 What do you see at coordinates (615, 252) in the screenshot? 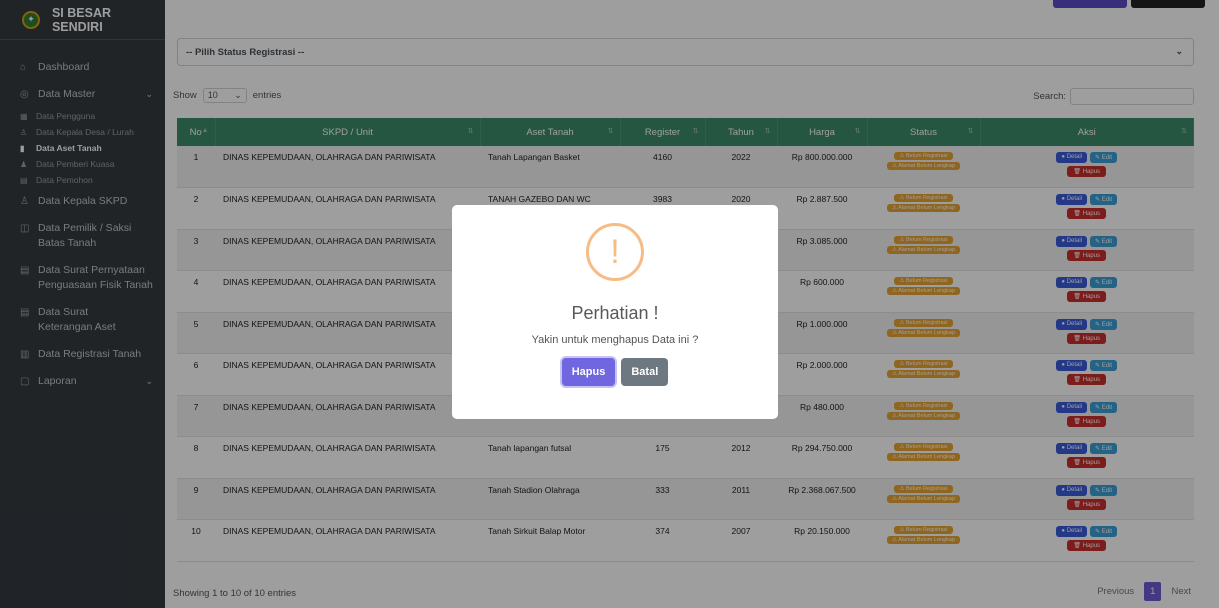
I see `warning-icon: !` at bounding box center [615, 252].